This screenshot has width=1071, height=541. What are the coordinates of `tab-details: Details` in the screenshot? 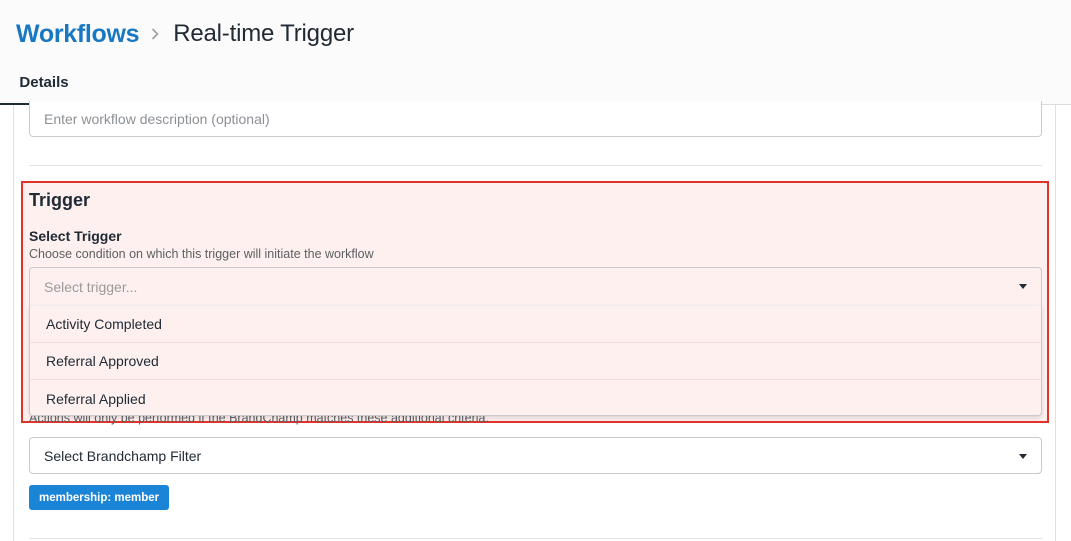 It's located at (44, 83).